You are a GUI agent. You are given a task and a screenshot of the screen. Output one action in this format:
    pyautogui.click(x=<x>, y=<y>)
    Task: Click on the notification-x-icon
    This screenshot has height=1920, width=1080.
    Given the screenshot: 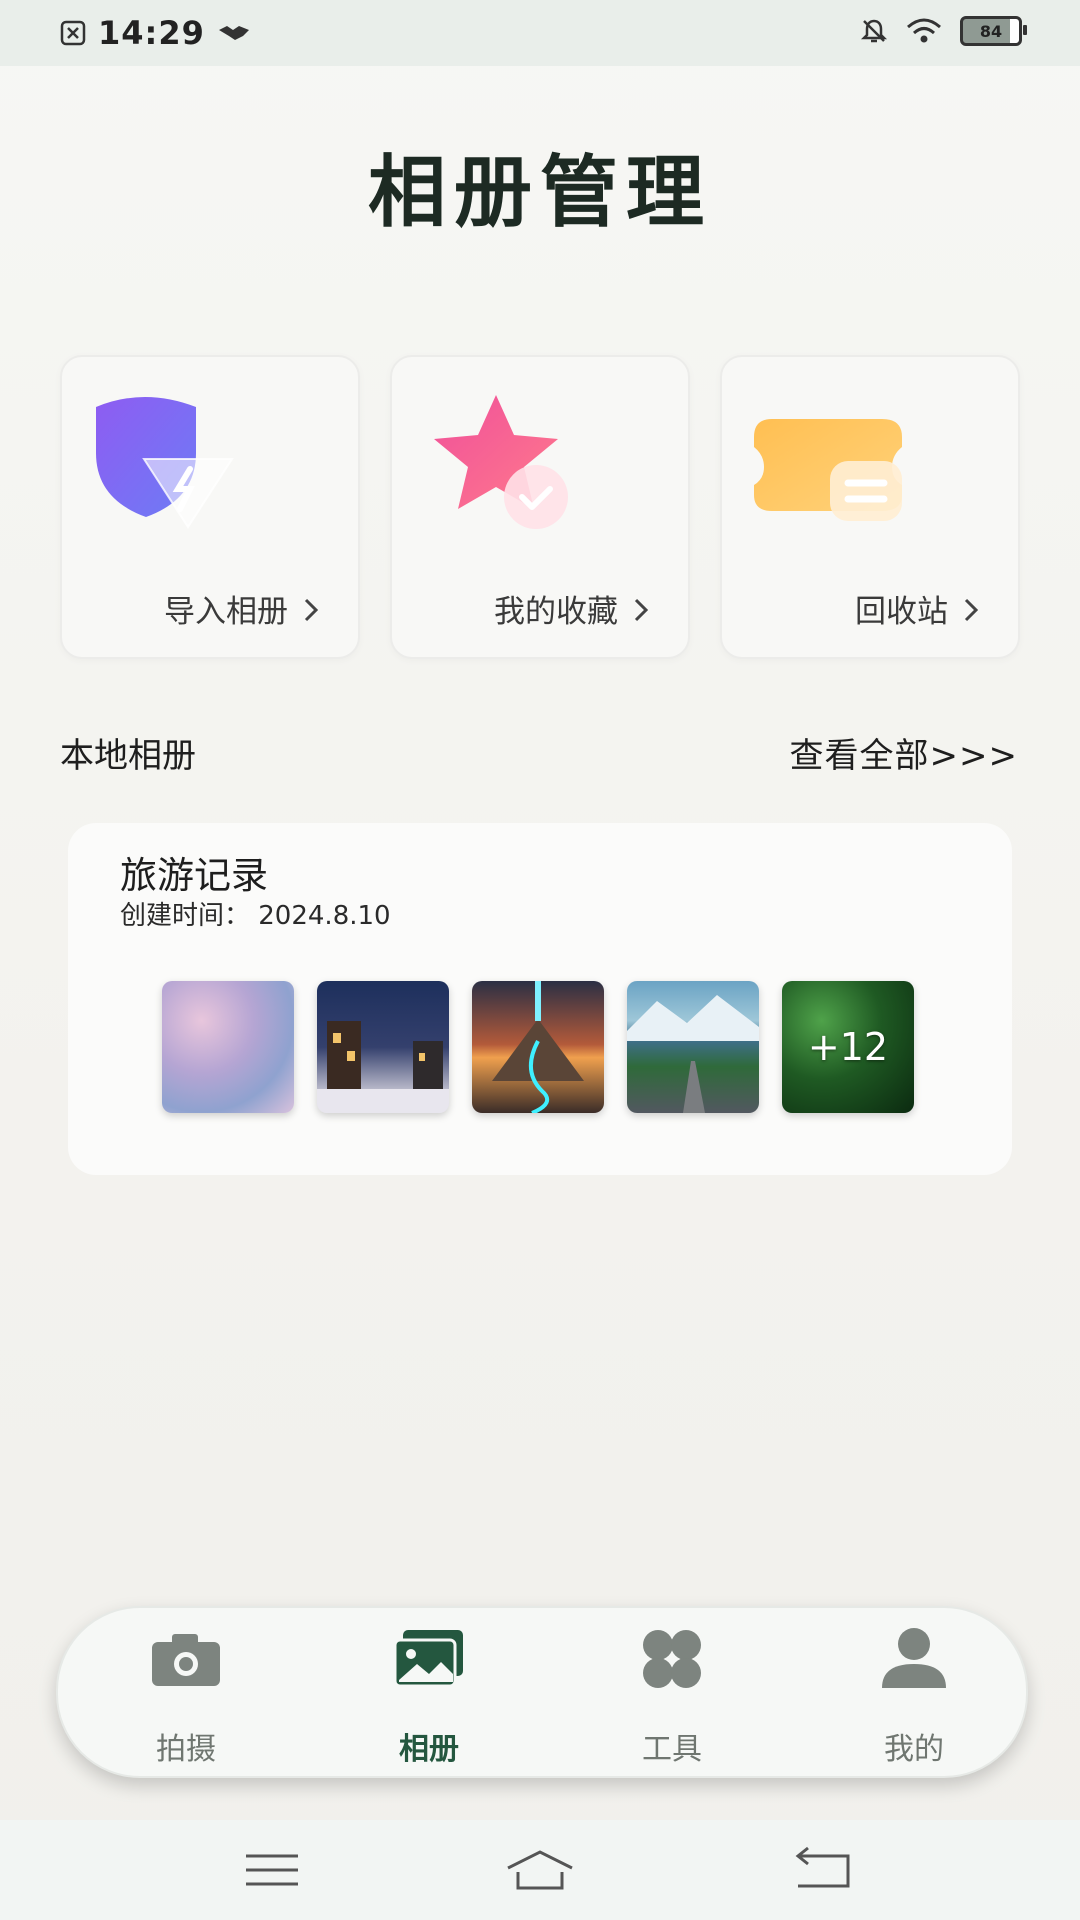 What is the action you would take?
    pyautogui.click(x=73, y=33)
    